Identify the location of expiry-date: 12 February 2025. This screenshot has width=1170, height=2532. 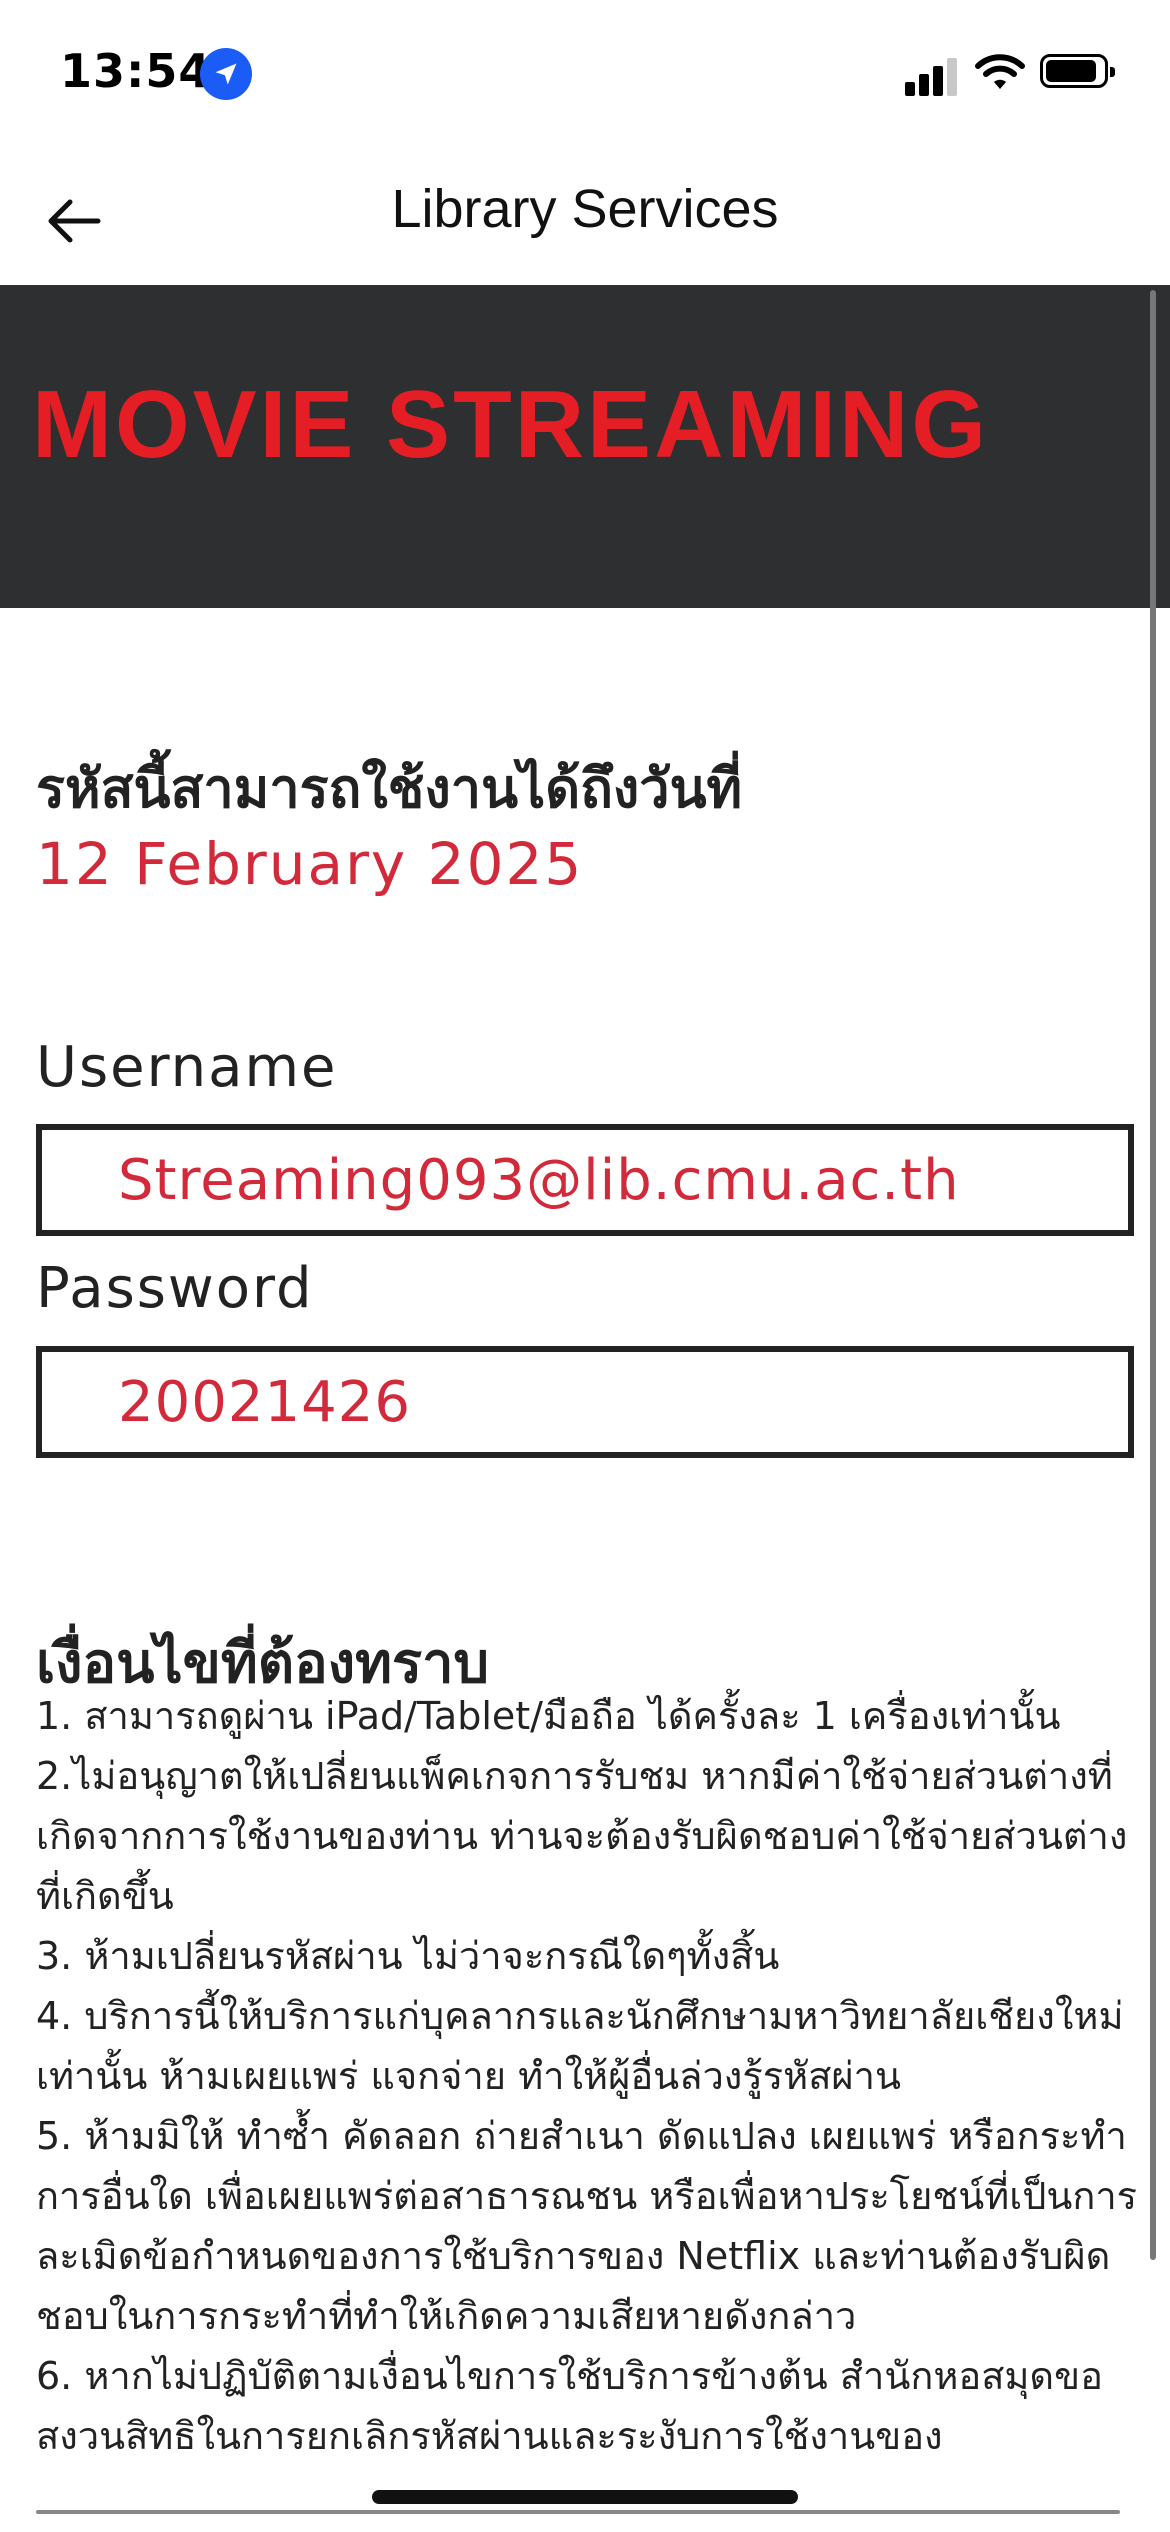
(310, 864).